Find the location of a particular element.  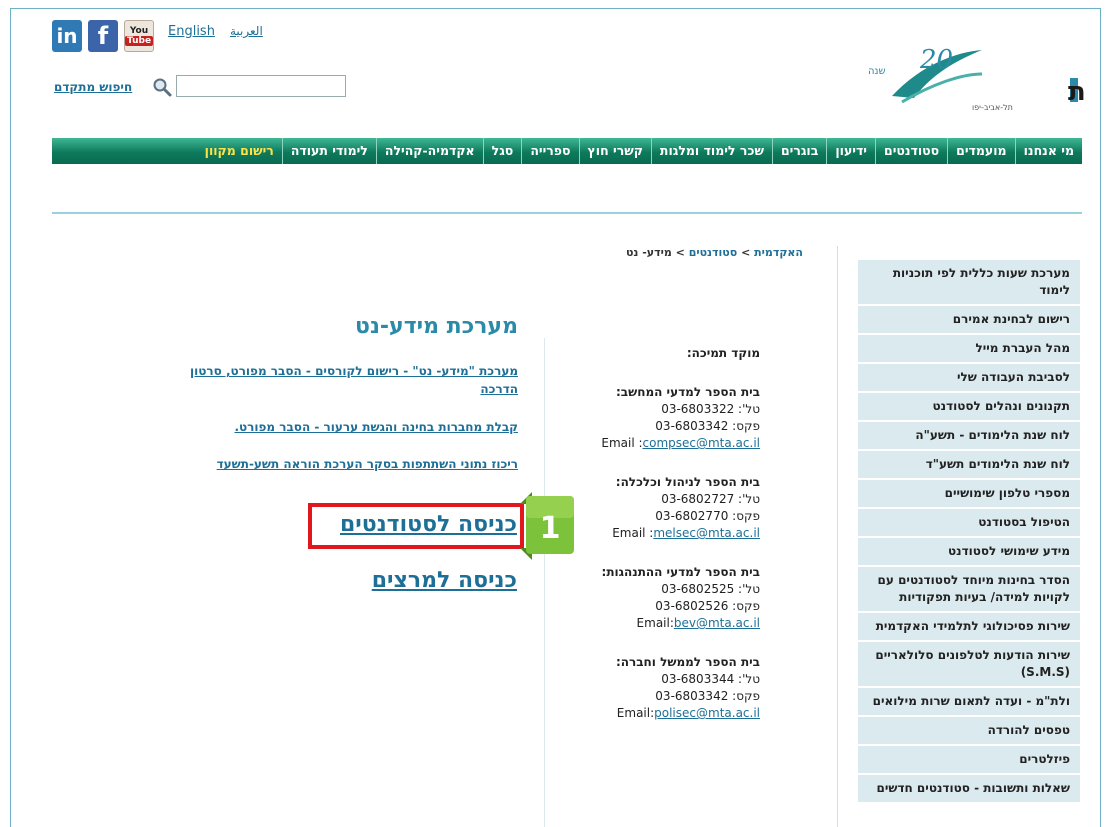

linkedin-icon: in is located at coordinates (67, 36).